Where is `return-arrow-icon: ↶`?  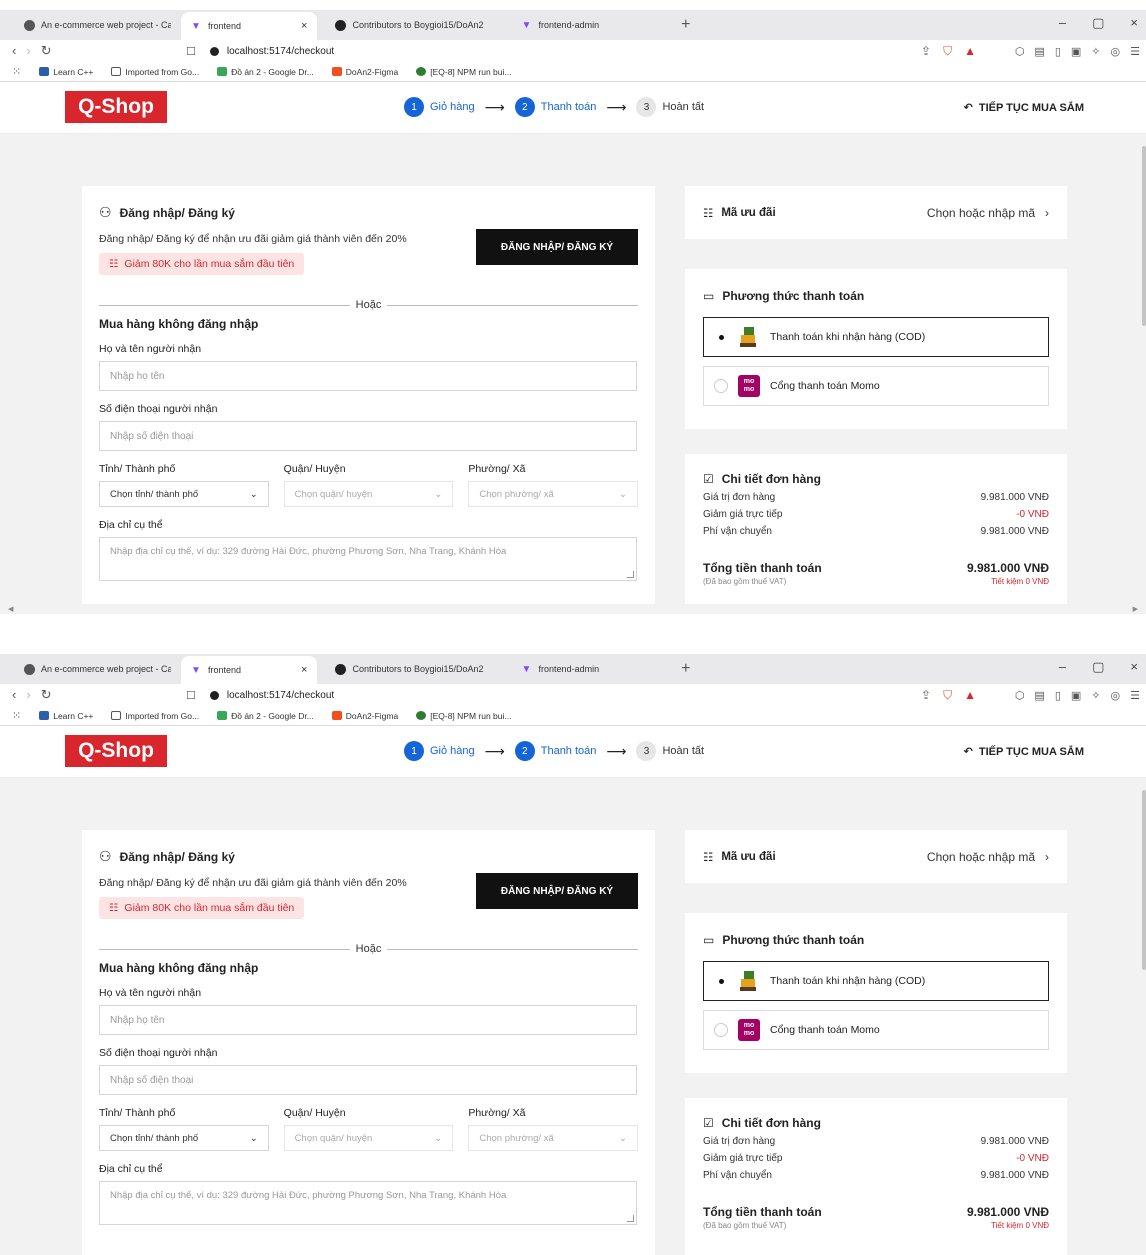 return-arrow-icon: ↶ is located at coordinates (968, 752).